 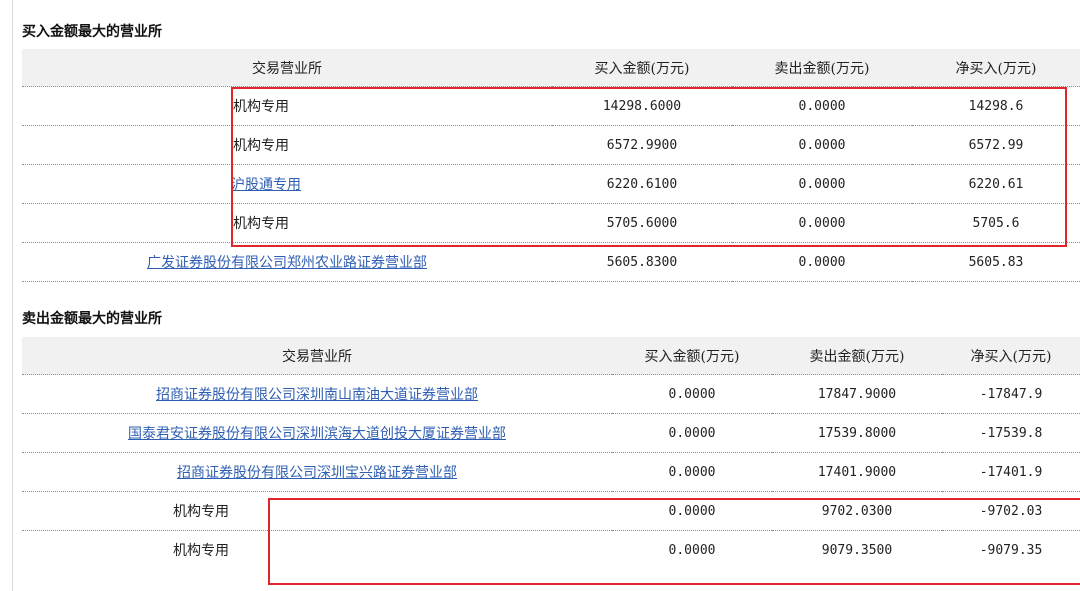 I want to click on buy-amount-cell: 6572.9900, so click(x=642, y=145).